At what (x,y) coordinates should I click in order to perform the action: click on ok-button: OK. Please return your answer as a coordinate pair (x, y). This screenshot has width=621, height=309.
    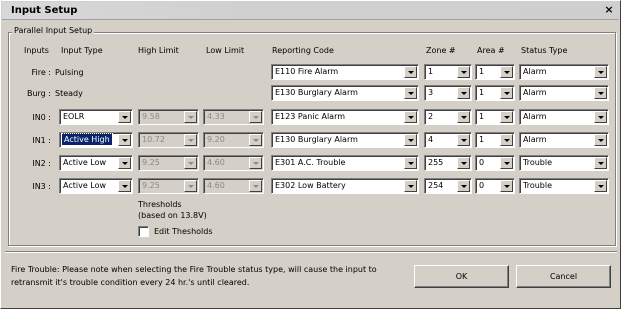
    Looking at the image, I should click on (461, 276).